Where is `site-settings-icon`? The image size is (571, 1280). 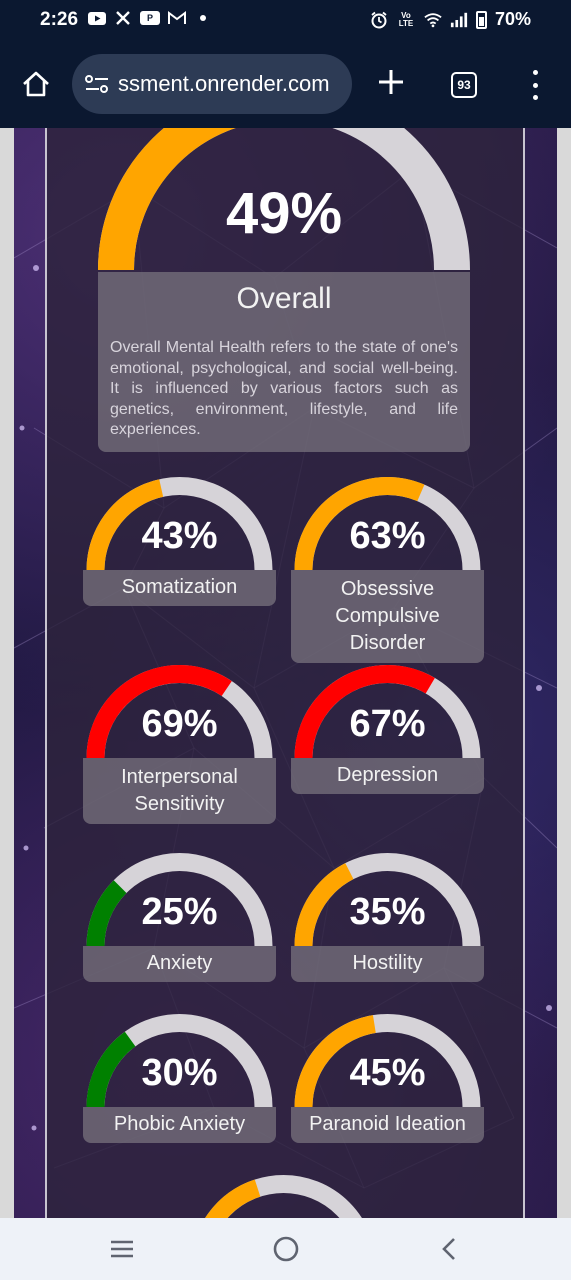
site-settings-icon is located at coordinates (97, 84).